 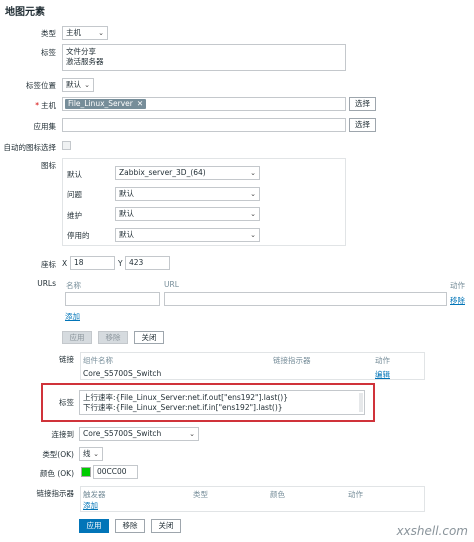 What do you see at coordinates (292, 360) in the screenshot?
I see `links-indicator-header: 链接指示器` at bounding box center [292, 360].